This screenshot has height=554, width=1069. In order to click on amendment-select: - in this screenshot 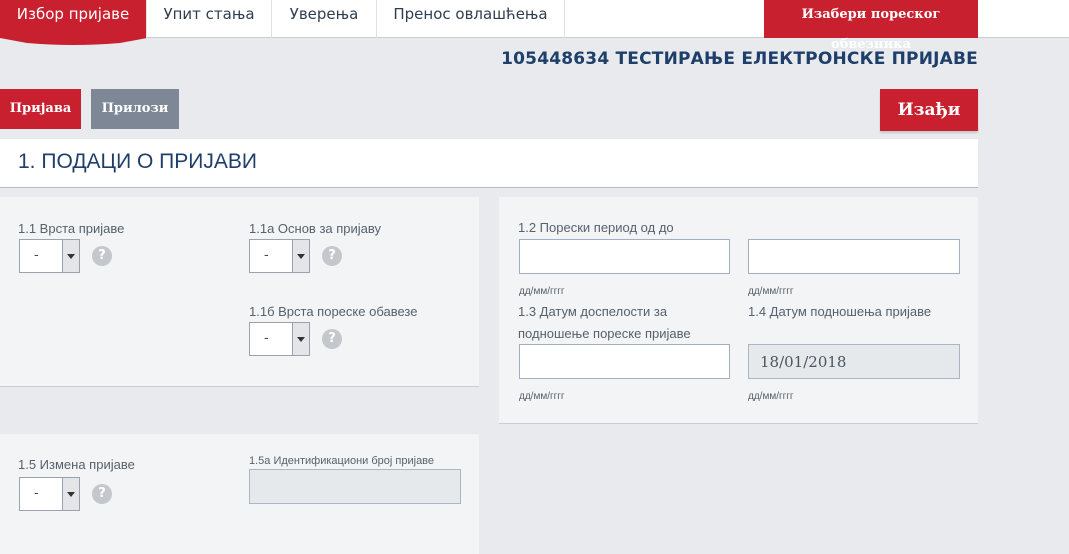, I will do `click(49, 494)`.